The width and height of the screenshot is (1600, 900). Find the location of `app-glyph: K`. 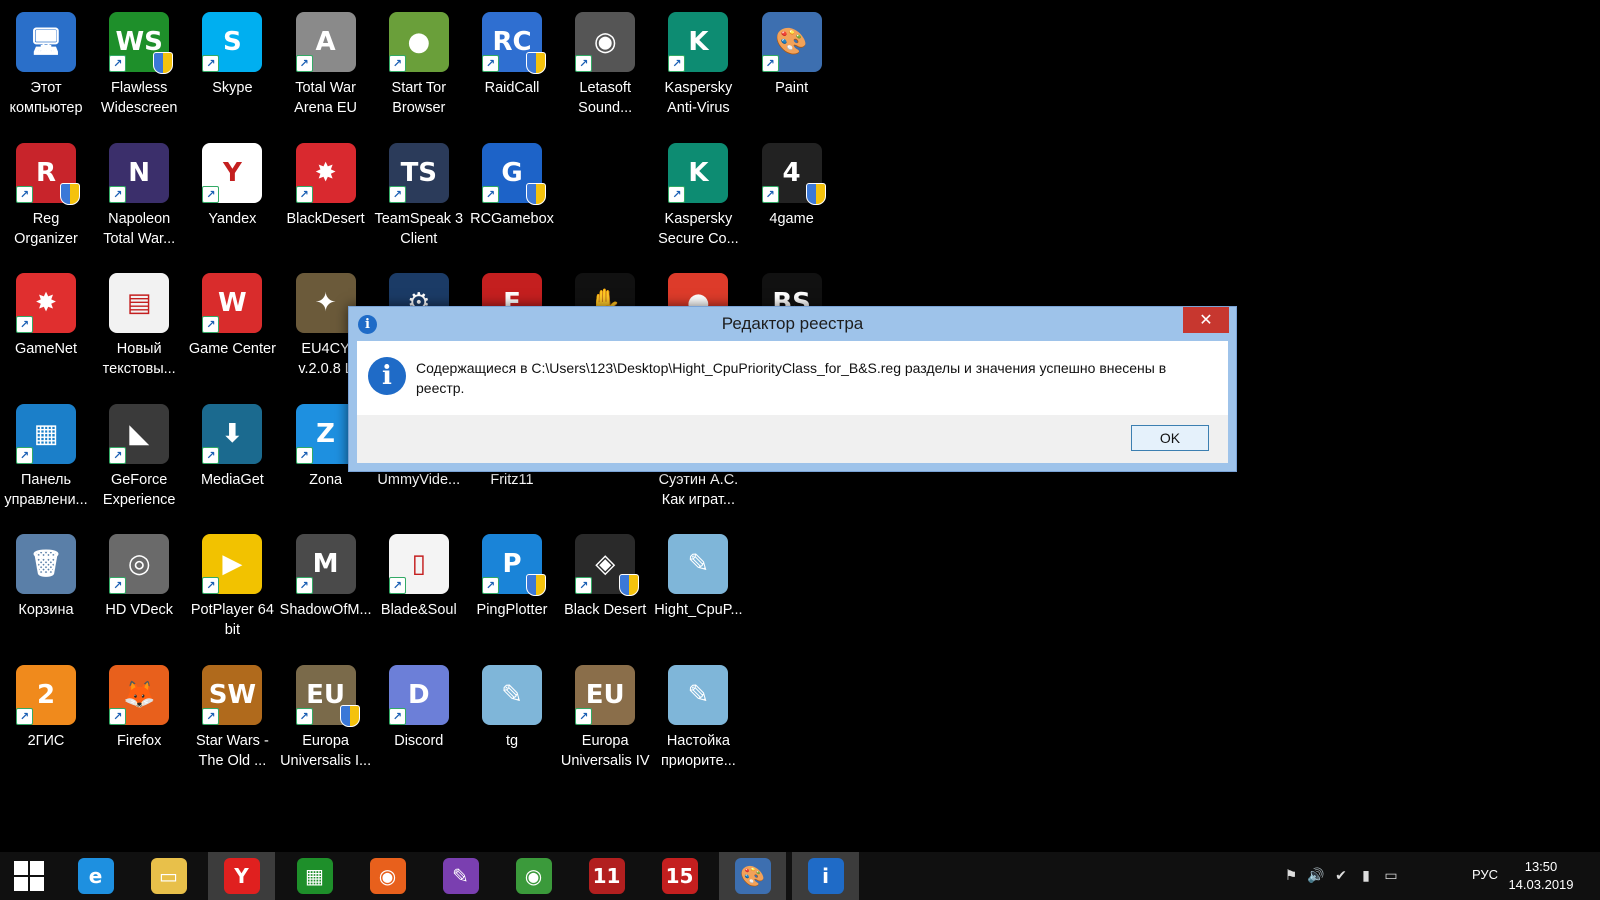

app-glyph: K is located at coordinates (698, 172).